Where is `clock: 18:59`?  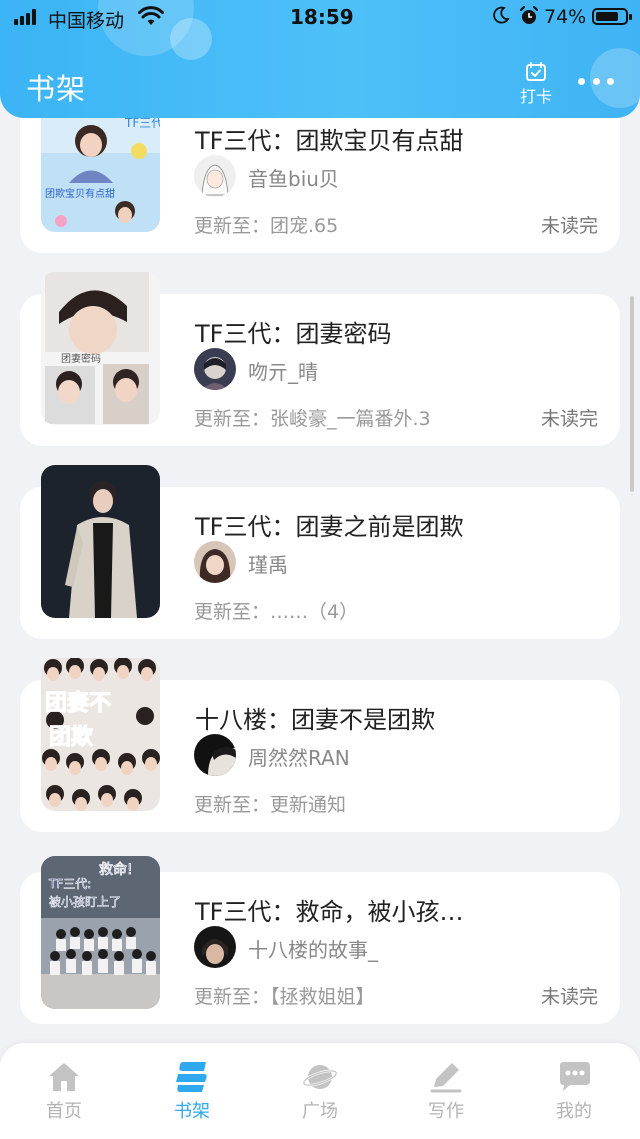
clock: 18:59 is located at coordinates (322, 17).